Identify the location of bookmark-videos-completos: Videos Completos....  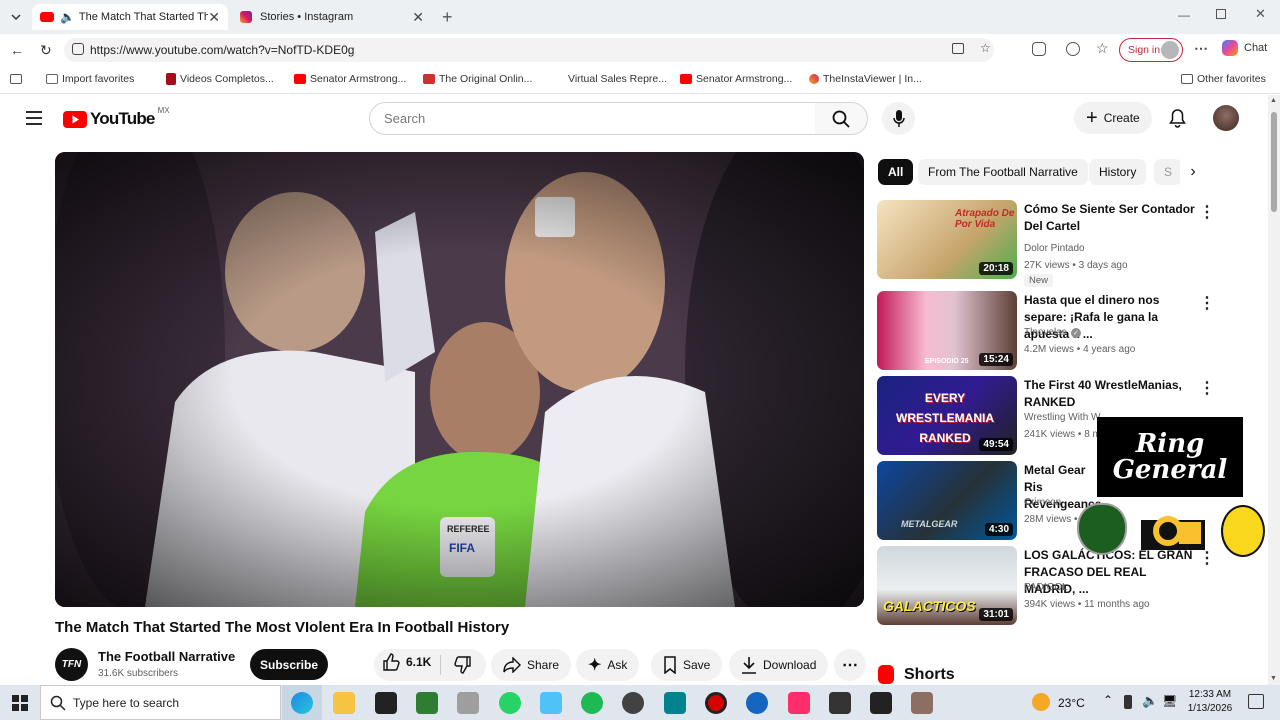
(220, 79).